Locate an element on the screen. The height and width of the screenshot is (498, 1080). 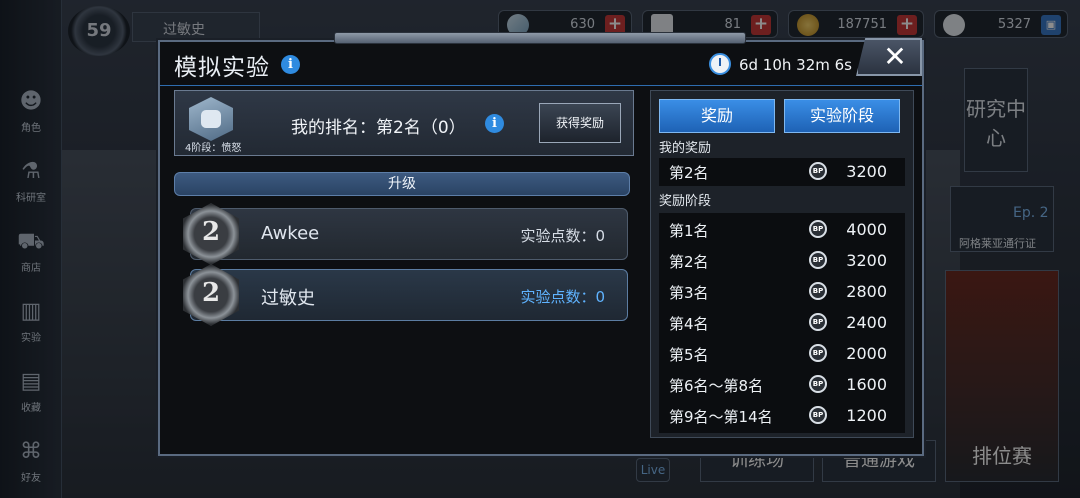
reward-list-item: 第3名 BP 2800 is located at coordinates (782, 291).